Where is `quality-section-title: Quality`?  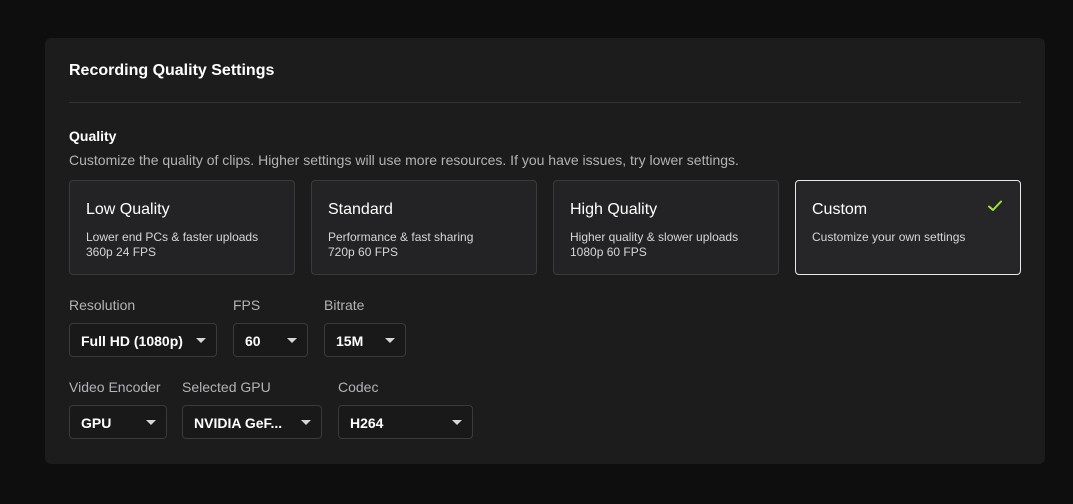 quality-section-title: Quality is located at coordinates (93, 136).